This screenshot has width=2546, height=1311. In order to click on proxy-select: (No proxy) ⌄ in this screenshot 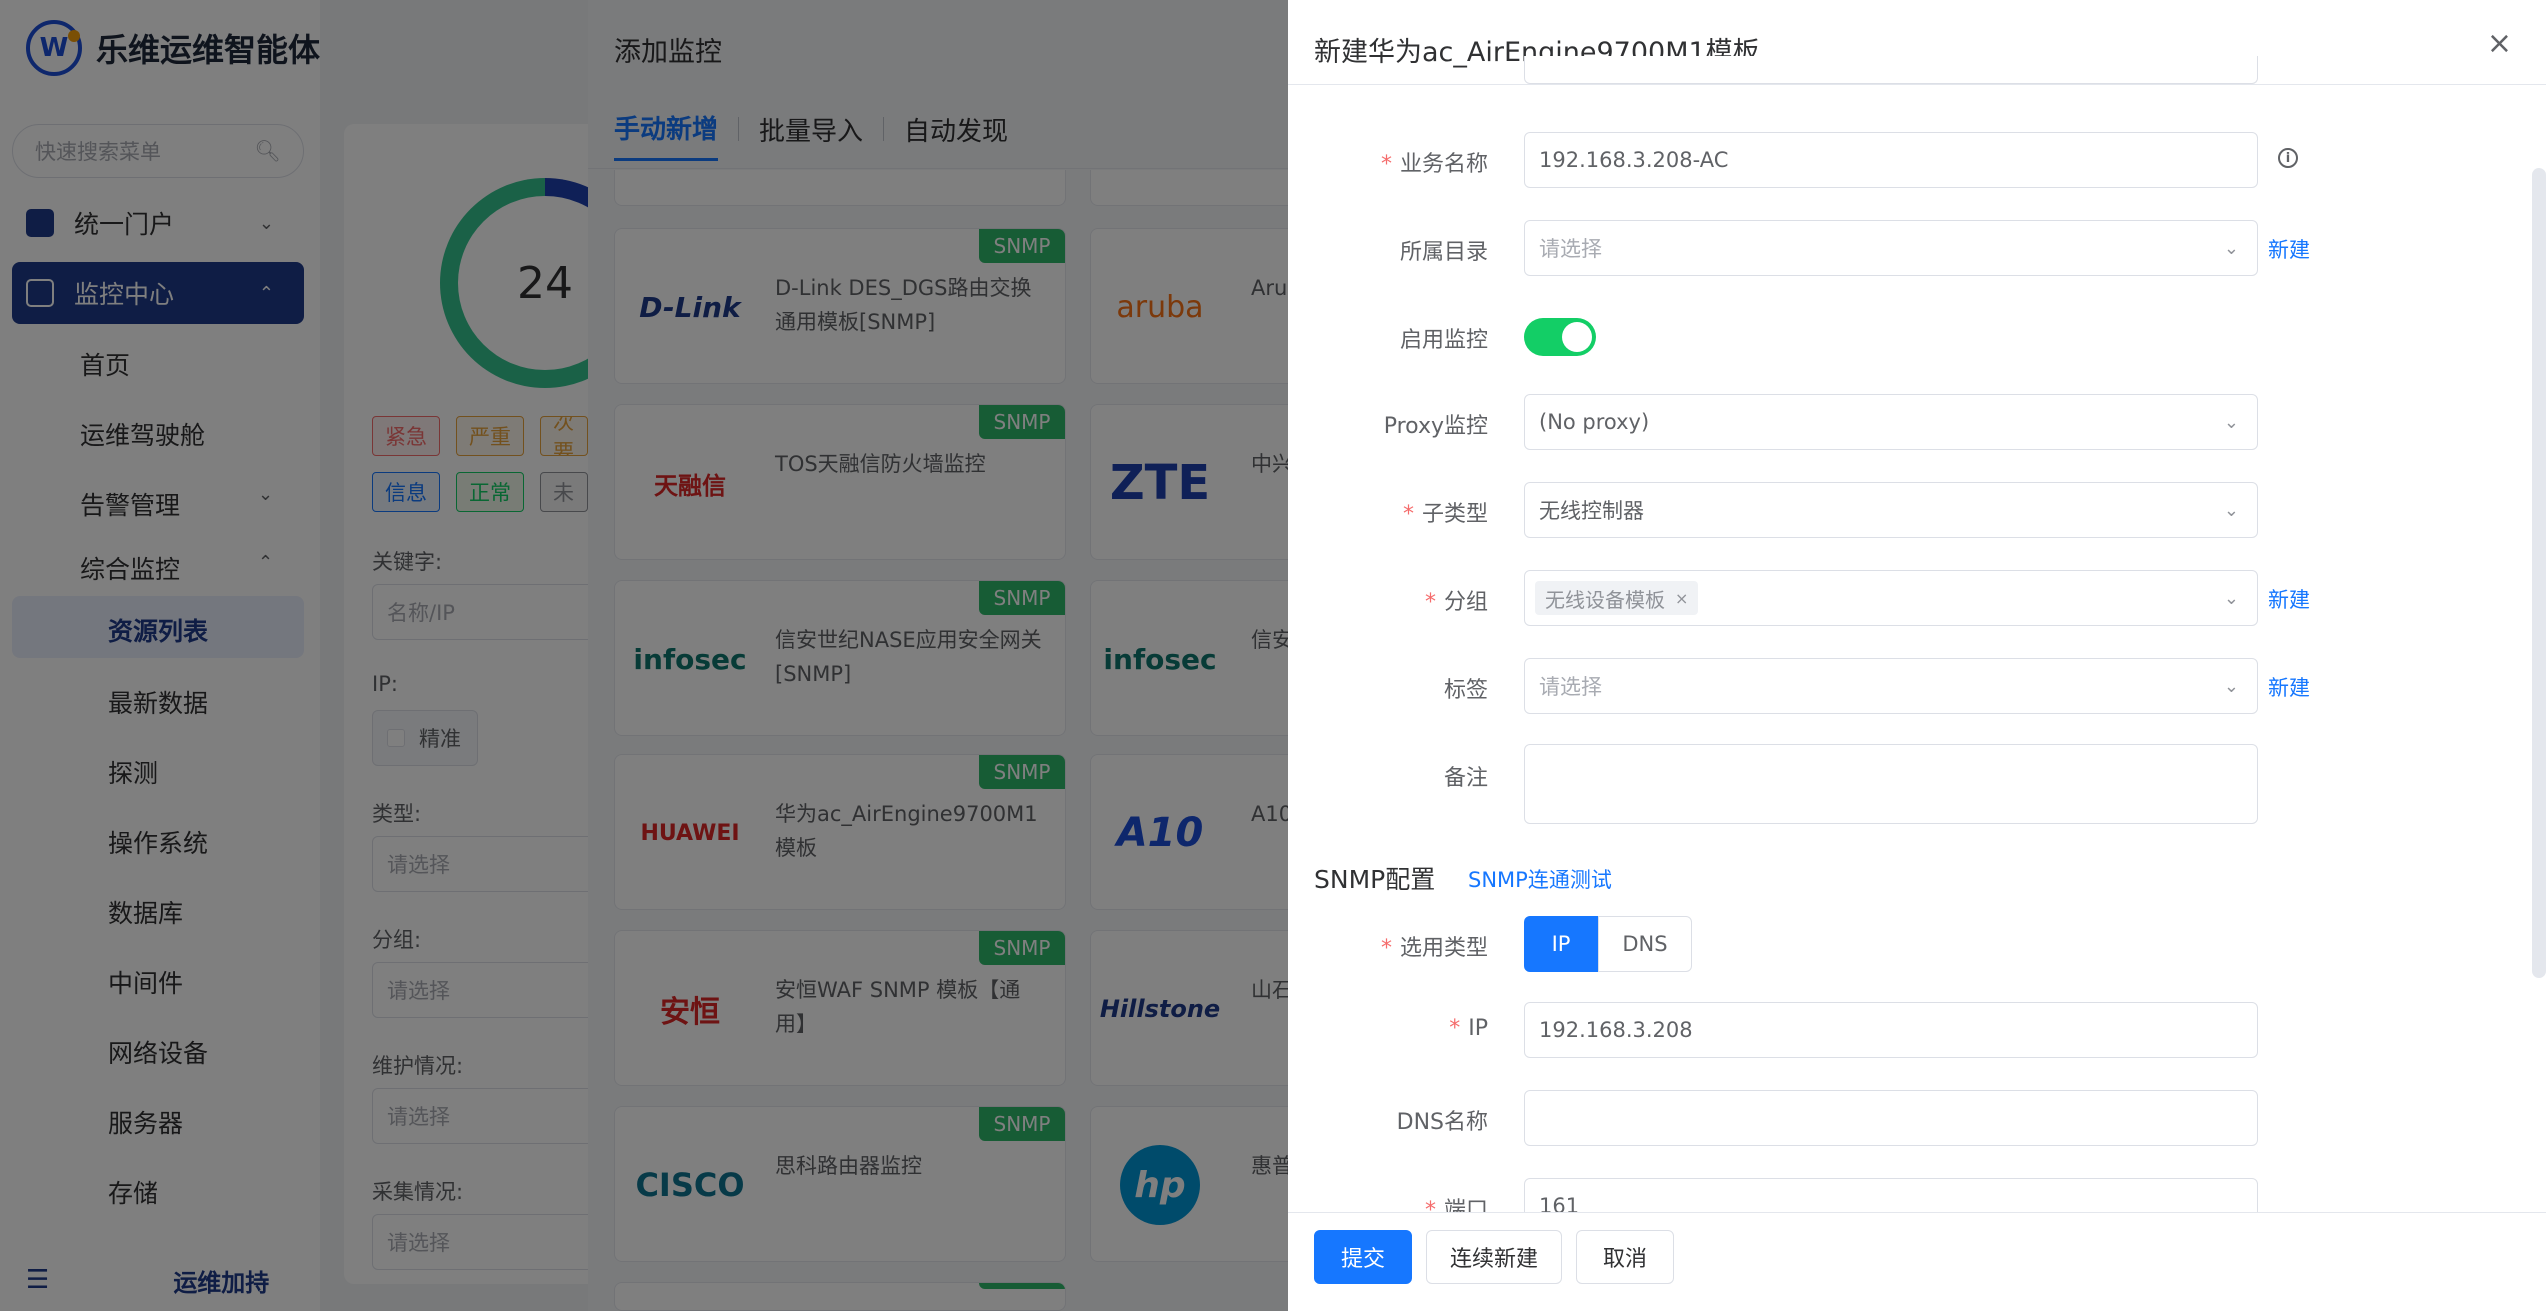, I will do `click(1891, 422)`.